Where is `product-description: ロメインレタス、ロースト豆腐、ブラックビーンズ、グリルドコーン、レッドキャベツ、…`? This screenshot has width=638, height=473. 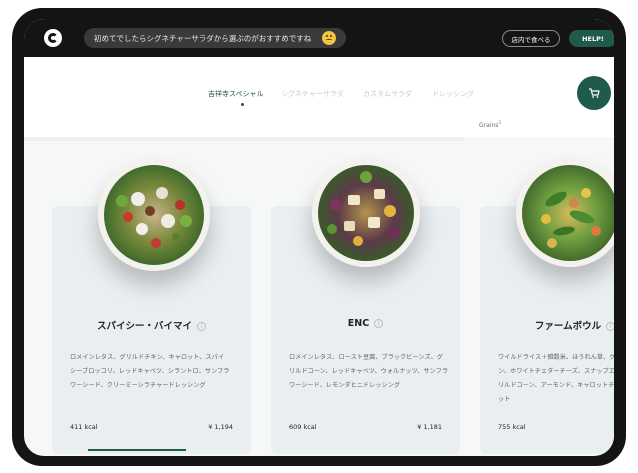 product-description: ロメインレタス、ロースト豆腐、ブラックビーンズ、グリルドコーン、レッドキャベツ、… is located at coordinates (369, 371).